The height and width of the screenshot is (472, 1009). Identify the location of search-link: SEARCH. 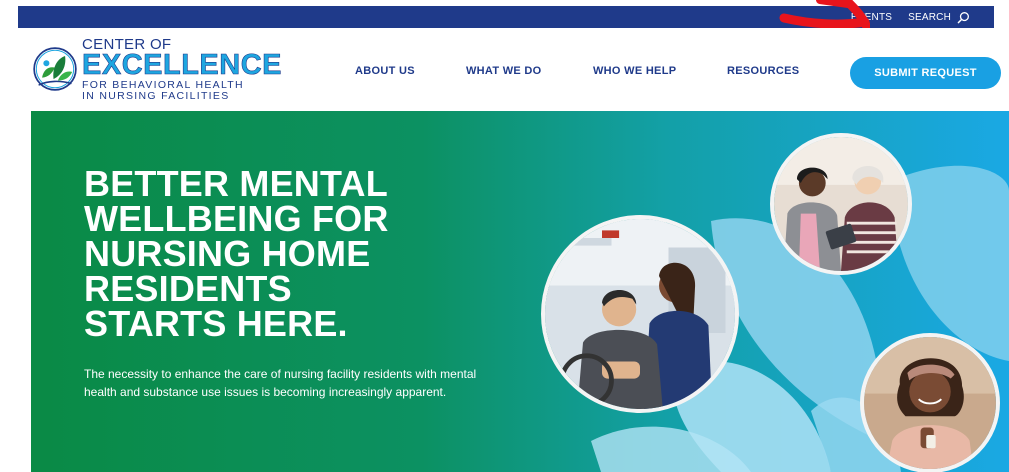
(939, 17).